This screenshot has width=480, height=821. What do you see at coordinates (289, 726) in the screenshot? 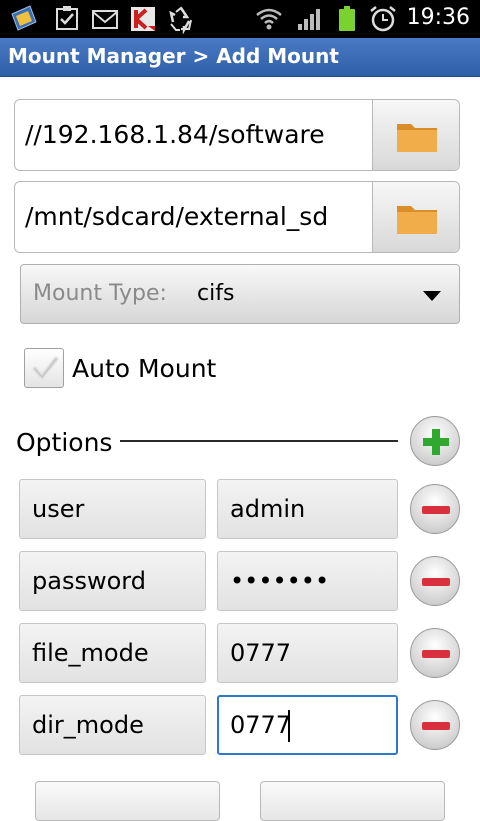
I see `text-cursor` at bounding box center [289, 726].